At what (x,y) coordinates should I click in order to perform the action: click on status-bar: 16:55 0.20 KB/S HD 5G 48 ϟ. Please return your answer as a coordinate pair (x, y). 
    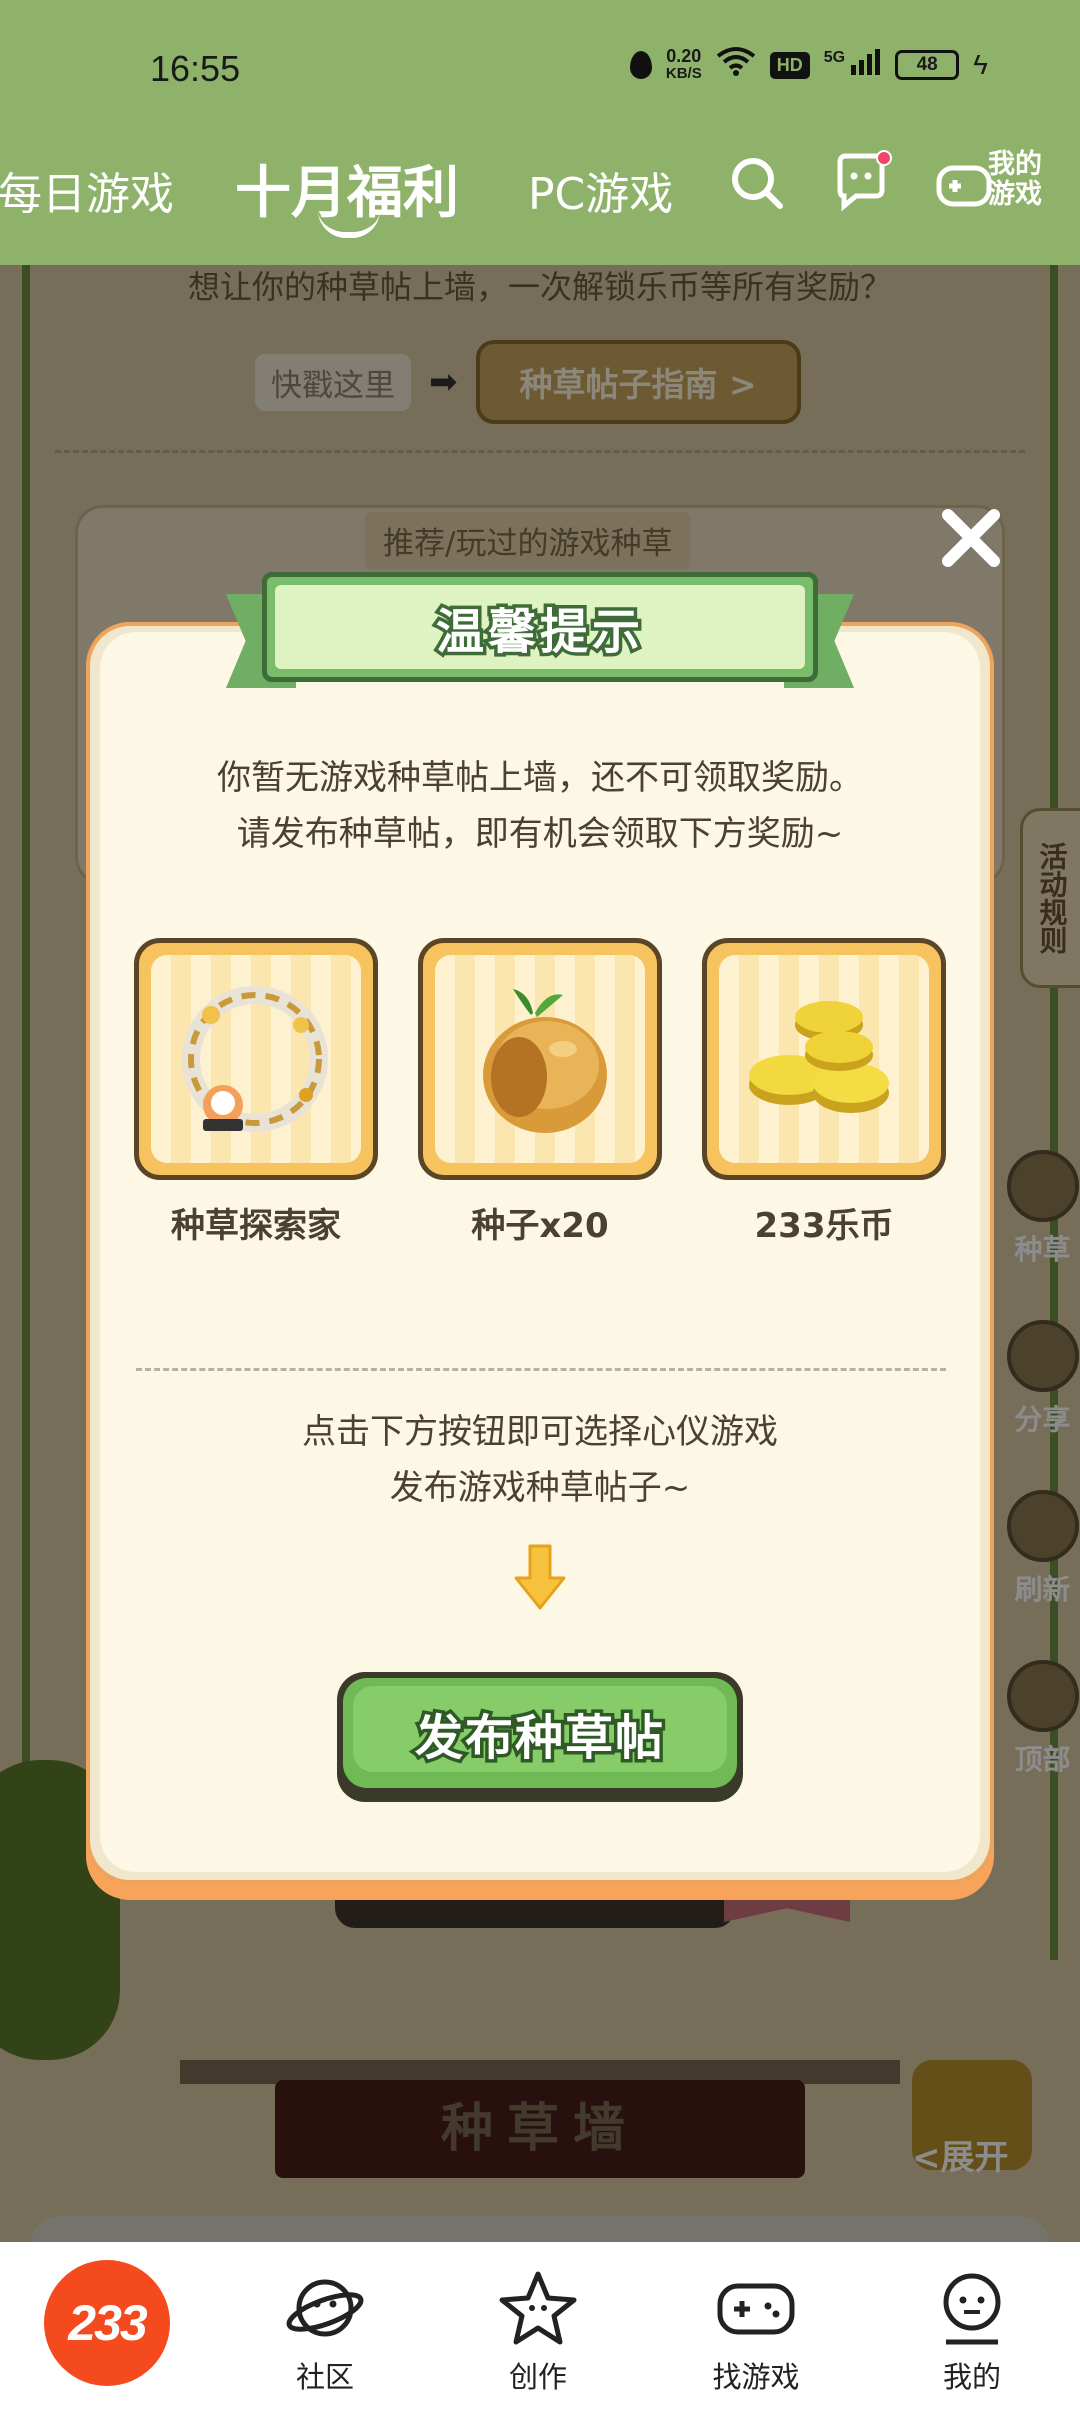
    Looking at the image, I should click on (540, 65).